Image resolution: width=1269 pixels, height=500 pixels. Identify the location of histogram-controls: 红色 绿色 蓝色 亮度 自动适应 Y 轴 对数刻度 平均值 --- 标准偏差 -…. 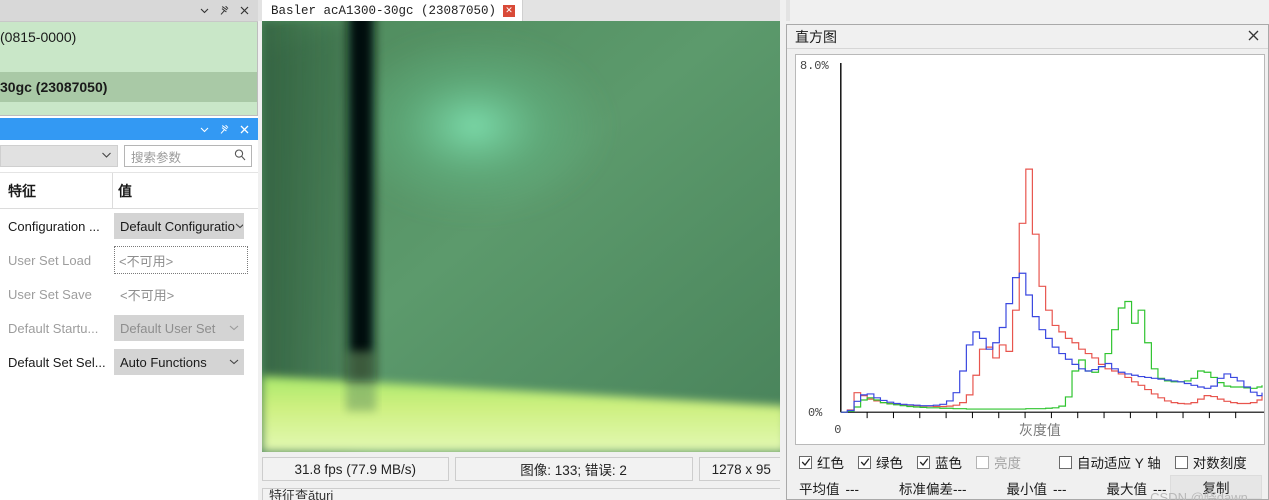
(1028, 474).